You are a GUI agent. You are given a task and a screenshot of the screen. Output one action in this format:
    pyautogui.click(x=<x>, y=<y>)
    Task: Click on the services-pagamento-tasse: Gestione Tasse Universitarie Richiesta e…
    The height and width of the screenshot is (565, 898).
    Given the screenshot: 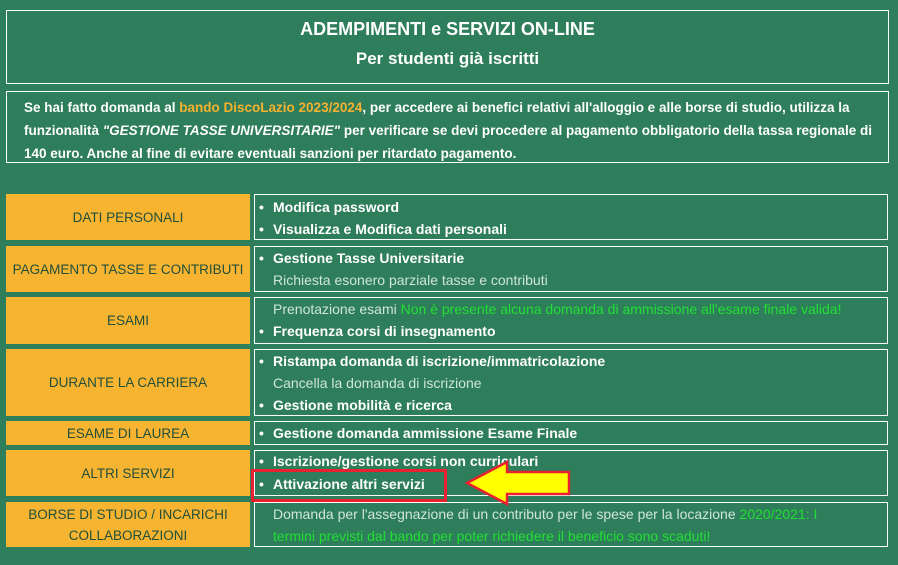 What is the action you would take?
    pyautogui.click(x=571, y=269)
    